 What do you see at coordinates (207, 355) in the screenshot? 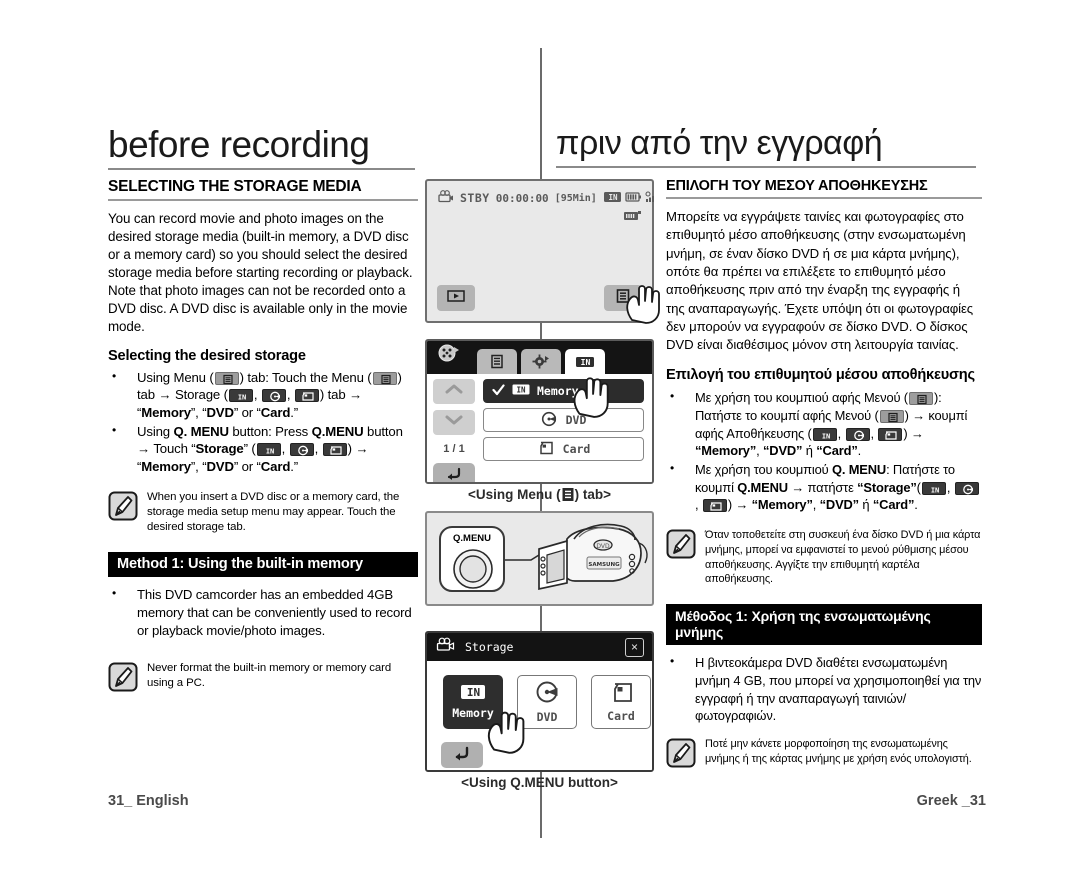
I see `english-sub-heading: Selecting the desired storage` at bounding box center [207, 355].